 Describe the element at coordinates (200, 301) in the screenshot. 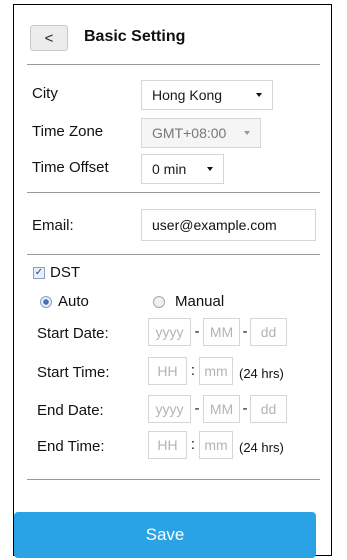

I see `dst-manual-label: Manual` at that location.